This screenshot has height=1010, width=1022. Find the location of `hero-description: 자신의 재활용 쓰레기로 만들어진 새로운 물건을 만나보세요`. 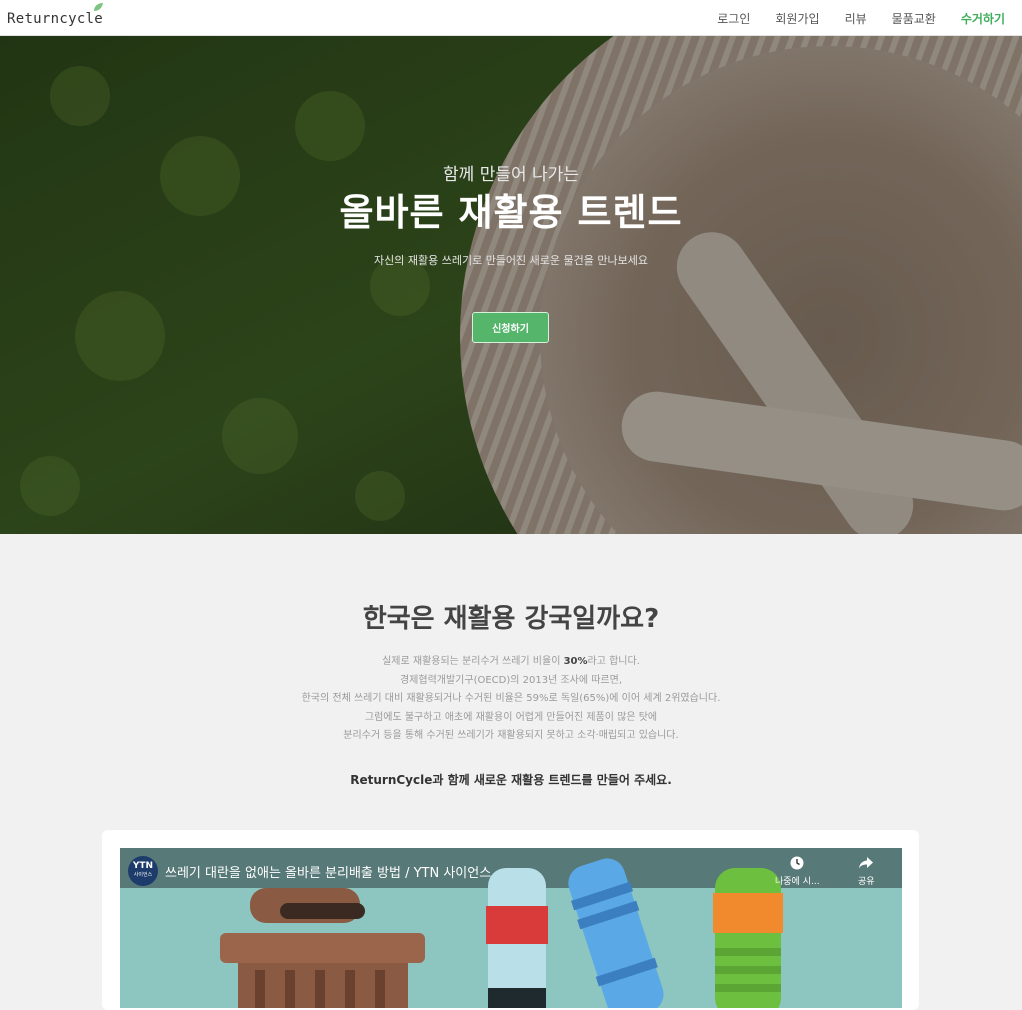

hero-description: 자신의 재활용 쓰레기로 만들어진 새로운 물건을 만나보세요 is located at coordinates (511, 260).